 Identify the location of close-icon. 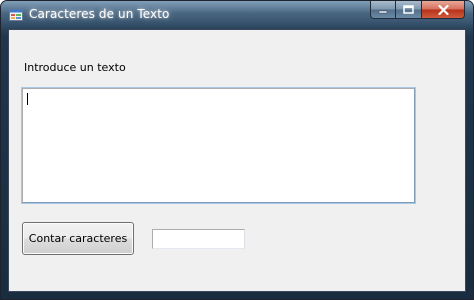
(443, 9).